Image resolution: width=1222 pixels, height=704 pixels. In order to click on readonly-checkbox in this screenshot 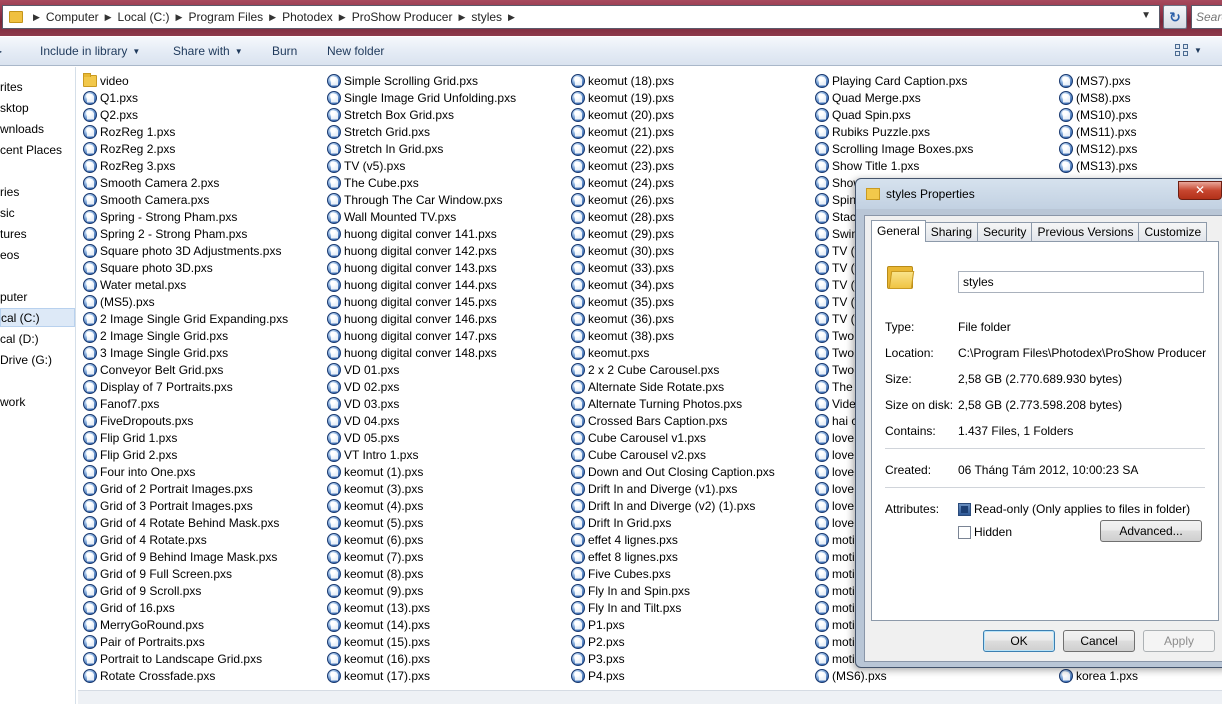, I will do `click(964, 509)`.